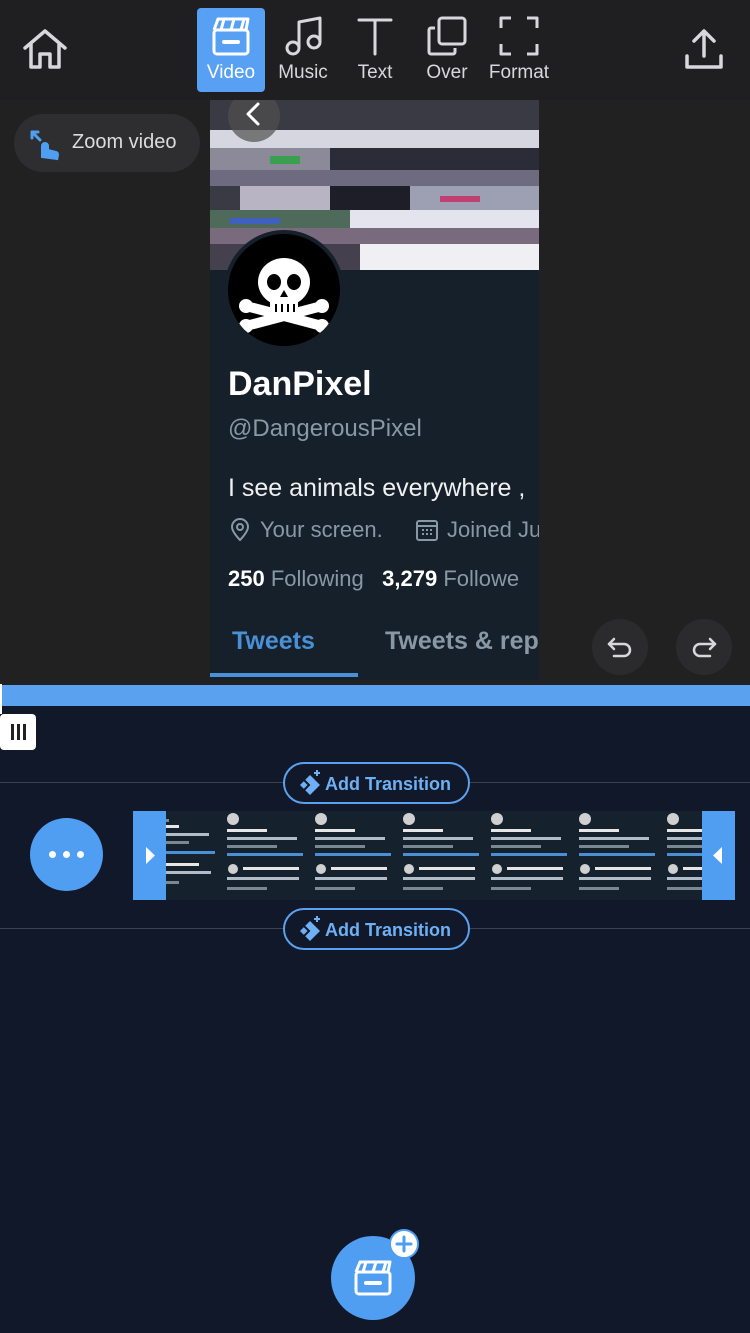 Image resolution: width=750 pixels, height=1333 pixels. What do you see at coordinates (447, 72) in the screenshot?
I see `tab-overlay-label: Over` at bounding box center [447, 72].